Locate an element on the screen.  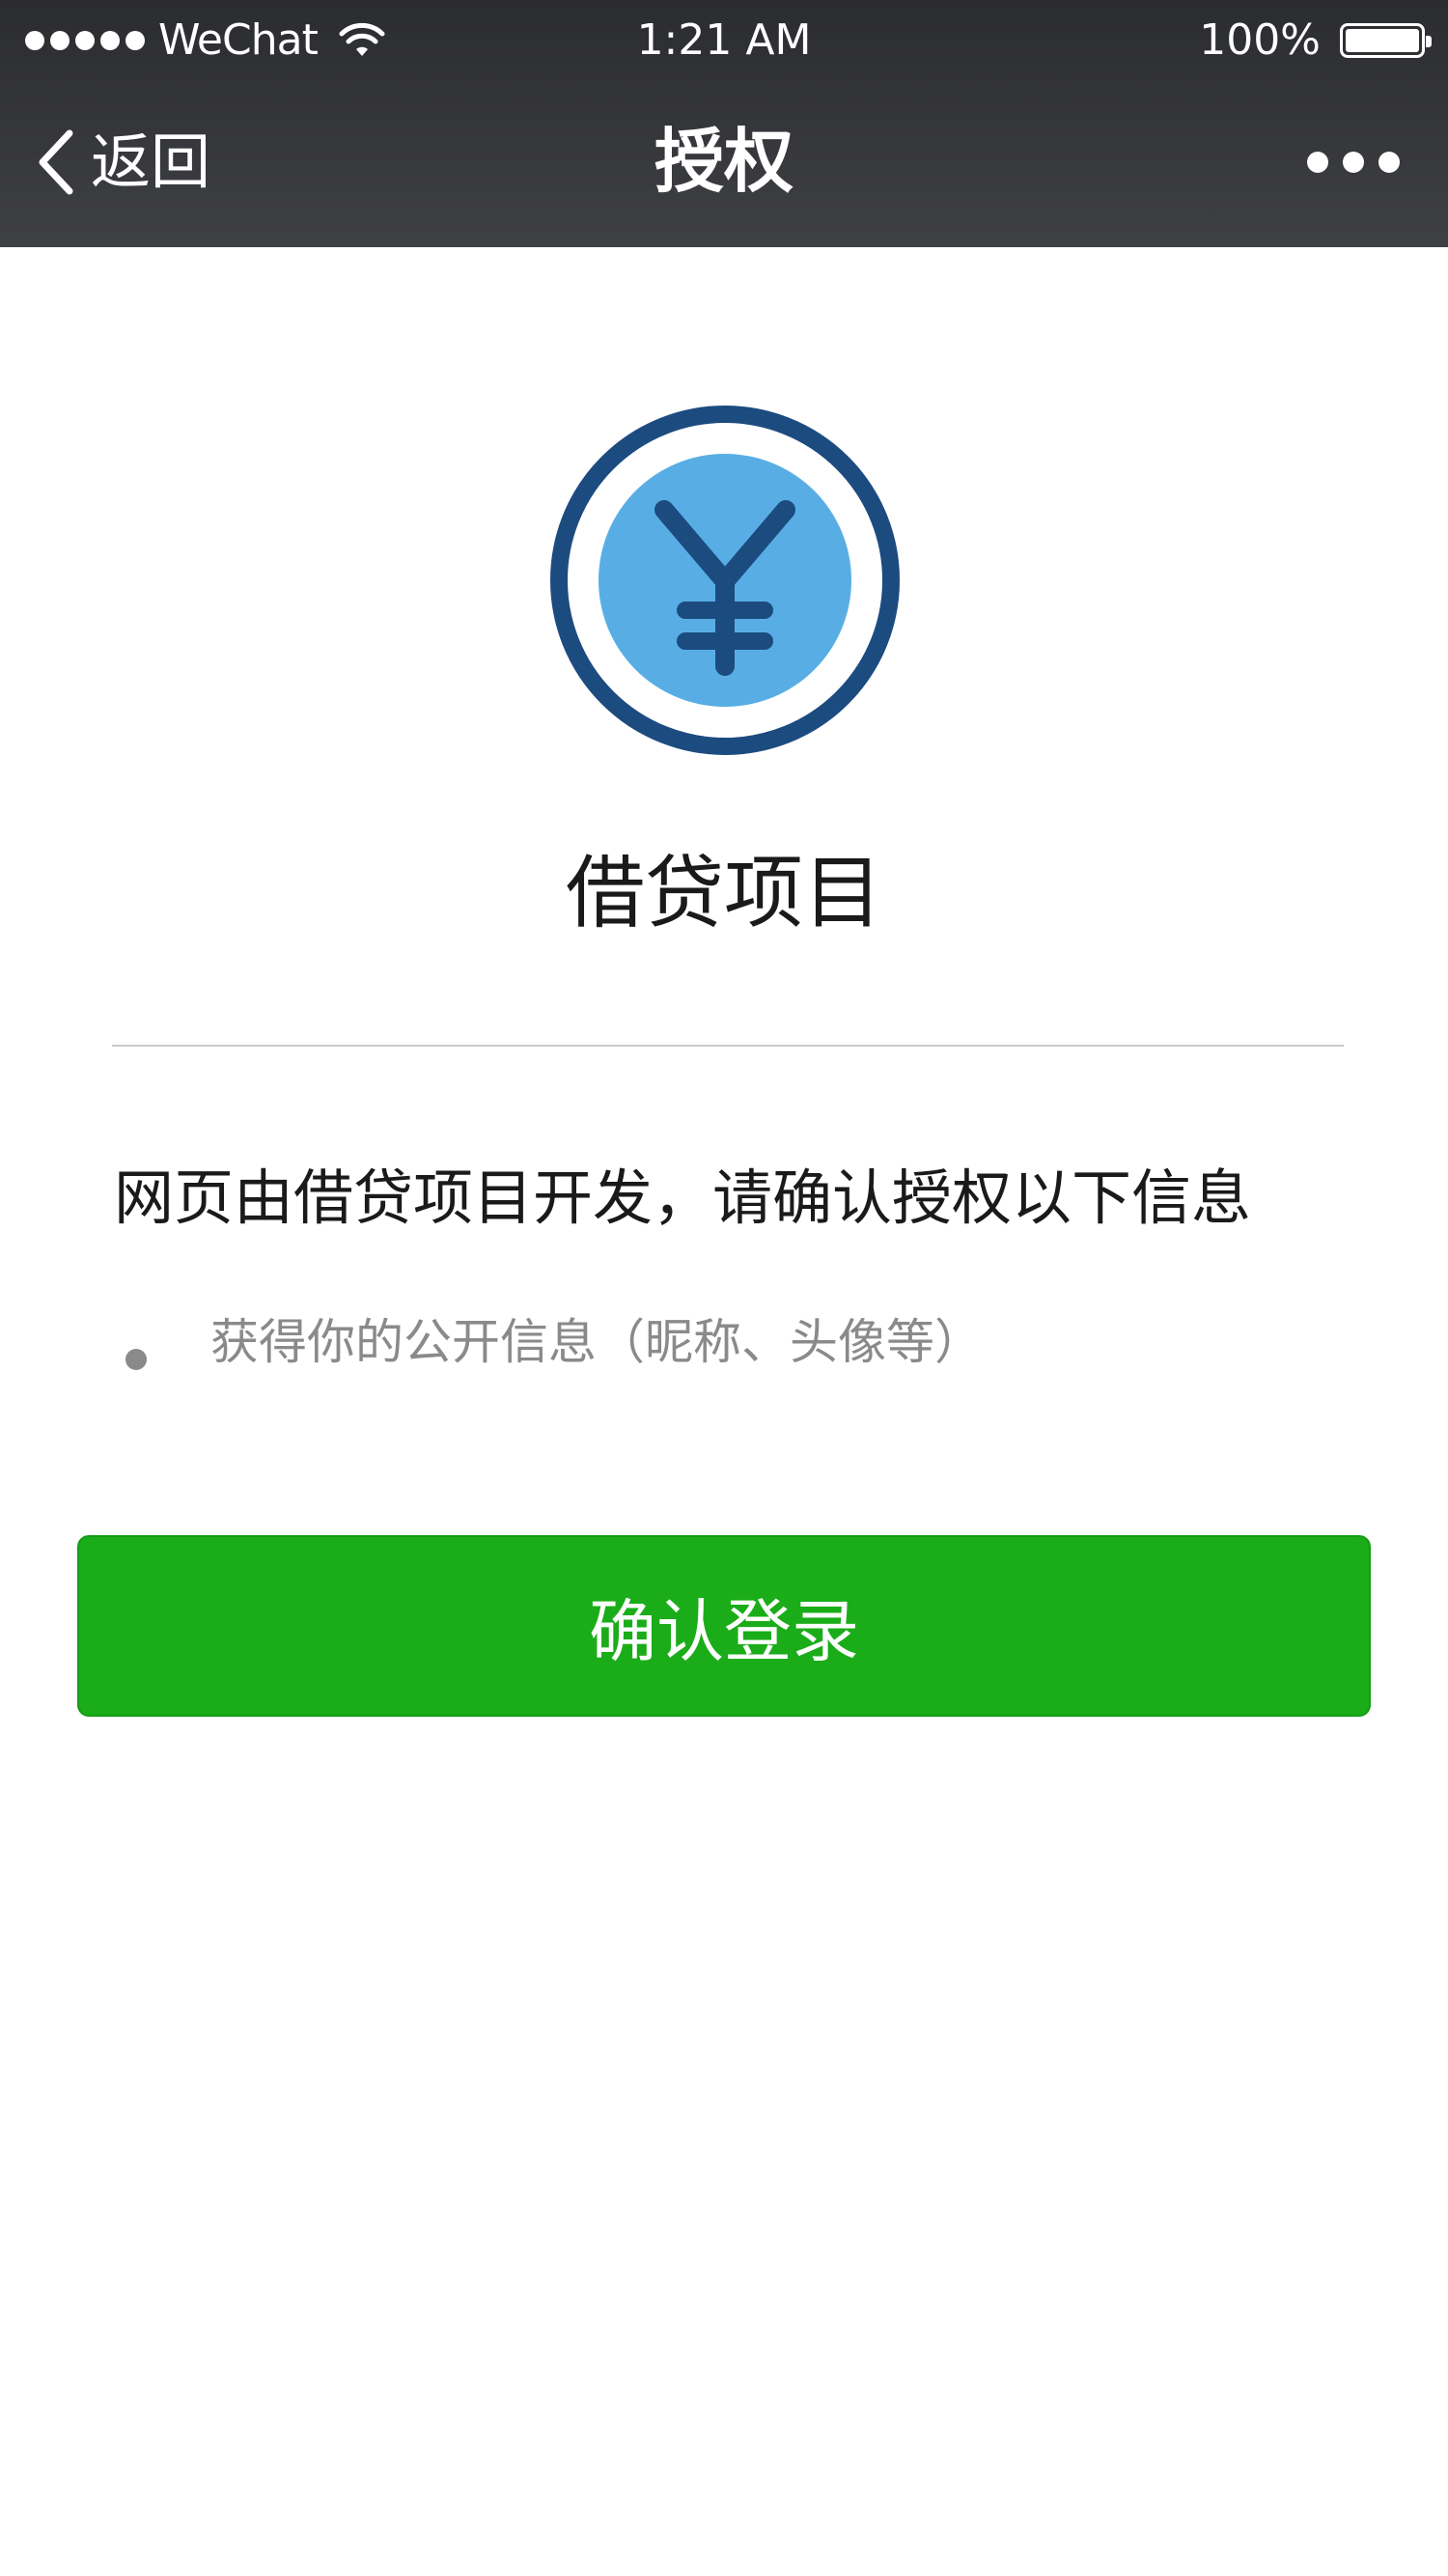
top-bar: WeChat 1:21 AM 100% 返回 授权 is located at coordinates (724, 124).